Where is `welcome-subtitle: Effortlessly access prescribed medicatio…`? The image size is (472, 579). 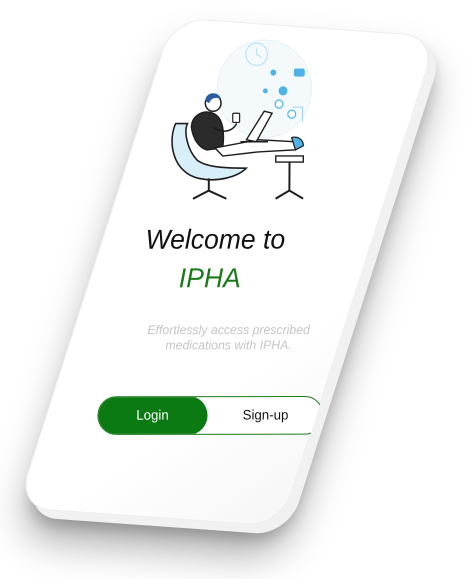 welcome-subtitle: Effortlessly access prescribed medicatio… is located at coordinates (228, 337).